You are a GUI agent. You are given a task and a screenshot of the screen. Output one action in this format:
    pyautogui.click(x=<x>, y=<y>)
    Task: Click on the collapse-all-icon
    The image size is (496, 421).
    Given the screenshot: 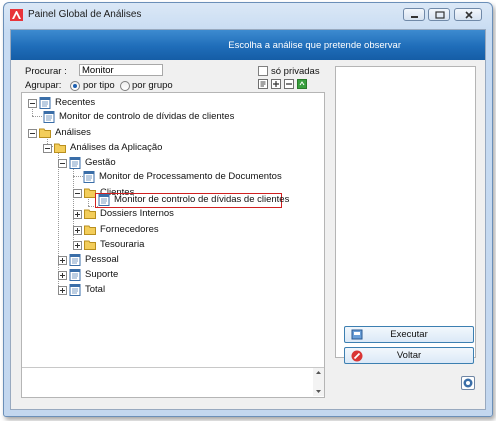 What is the action you would take?
    pyautogui.click(x=289, y=84)
    